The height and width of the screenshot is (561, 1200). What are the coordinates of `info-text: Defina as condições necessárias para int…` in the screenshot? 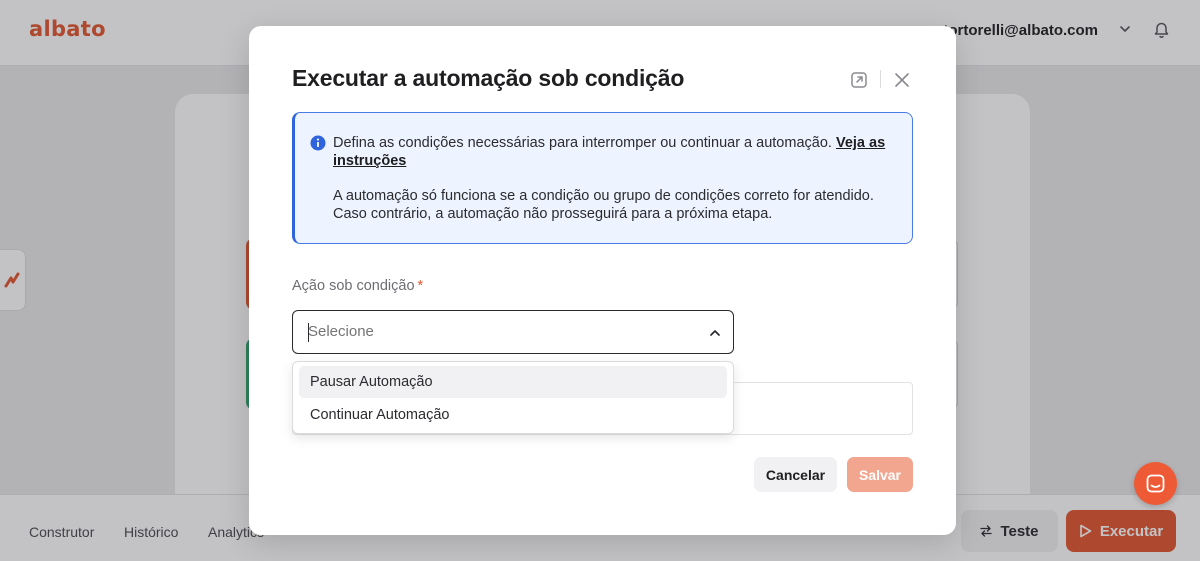 It's located at (584, 143).